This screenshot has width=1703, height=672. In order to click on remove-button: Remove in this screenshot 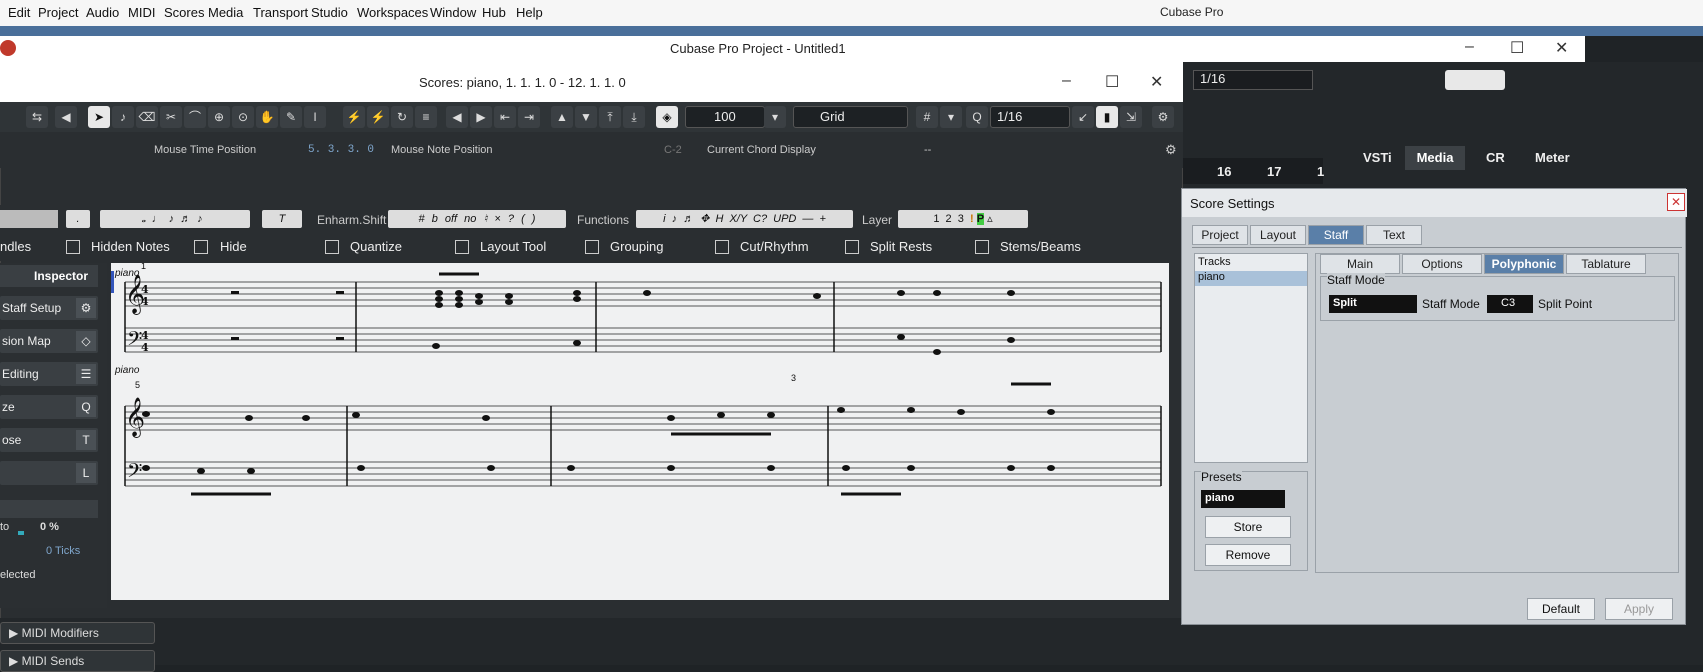, I will do `click(1248, 555)`.